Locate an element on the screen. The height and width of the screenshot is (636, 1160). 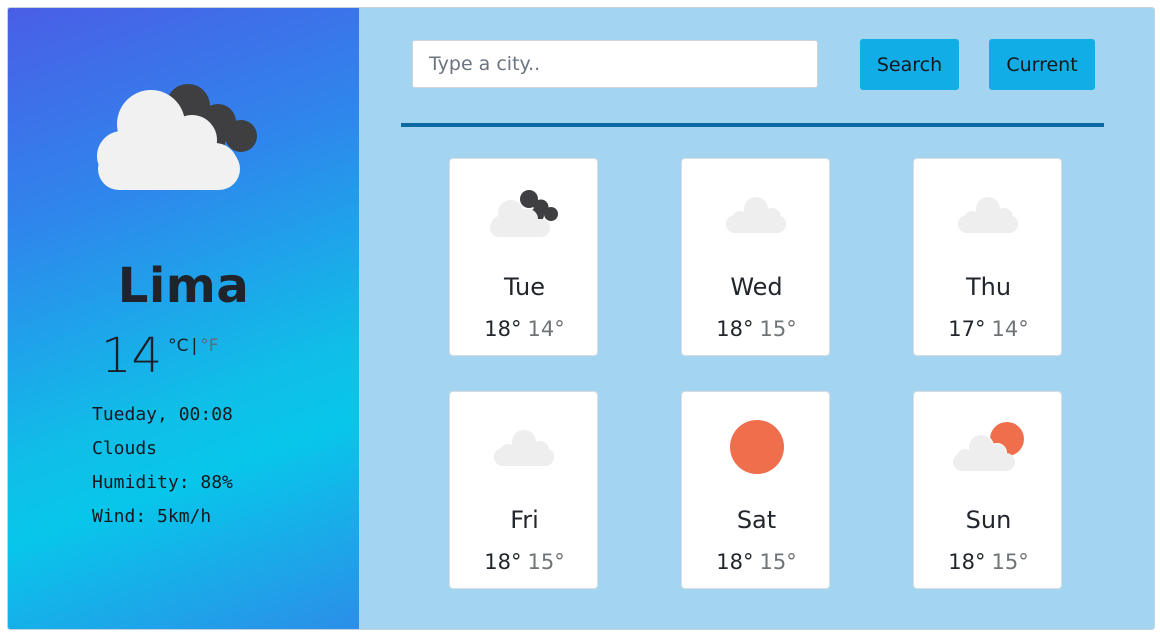
celsius-link: °C is located at coordinates (178, 346).